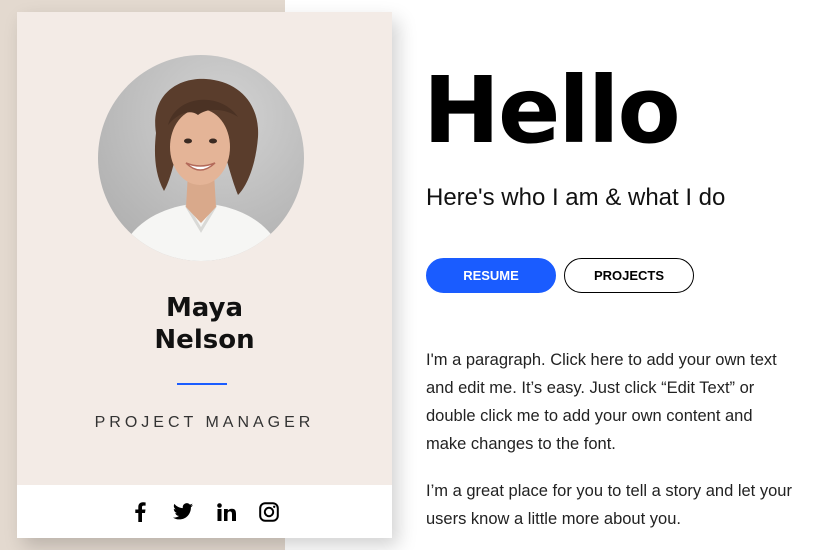 This screenshot has height=550, width=836. What do you see at coordinates (576, 197) in the screenshot?
I see `hero-subtitle: Here's who I am & what I do` at bounding box center [576, 197].